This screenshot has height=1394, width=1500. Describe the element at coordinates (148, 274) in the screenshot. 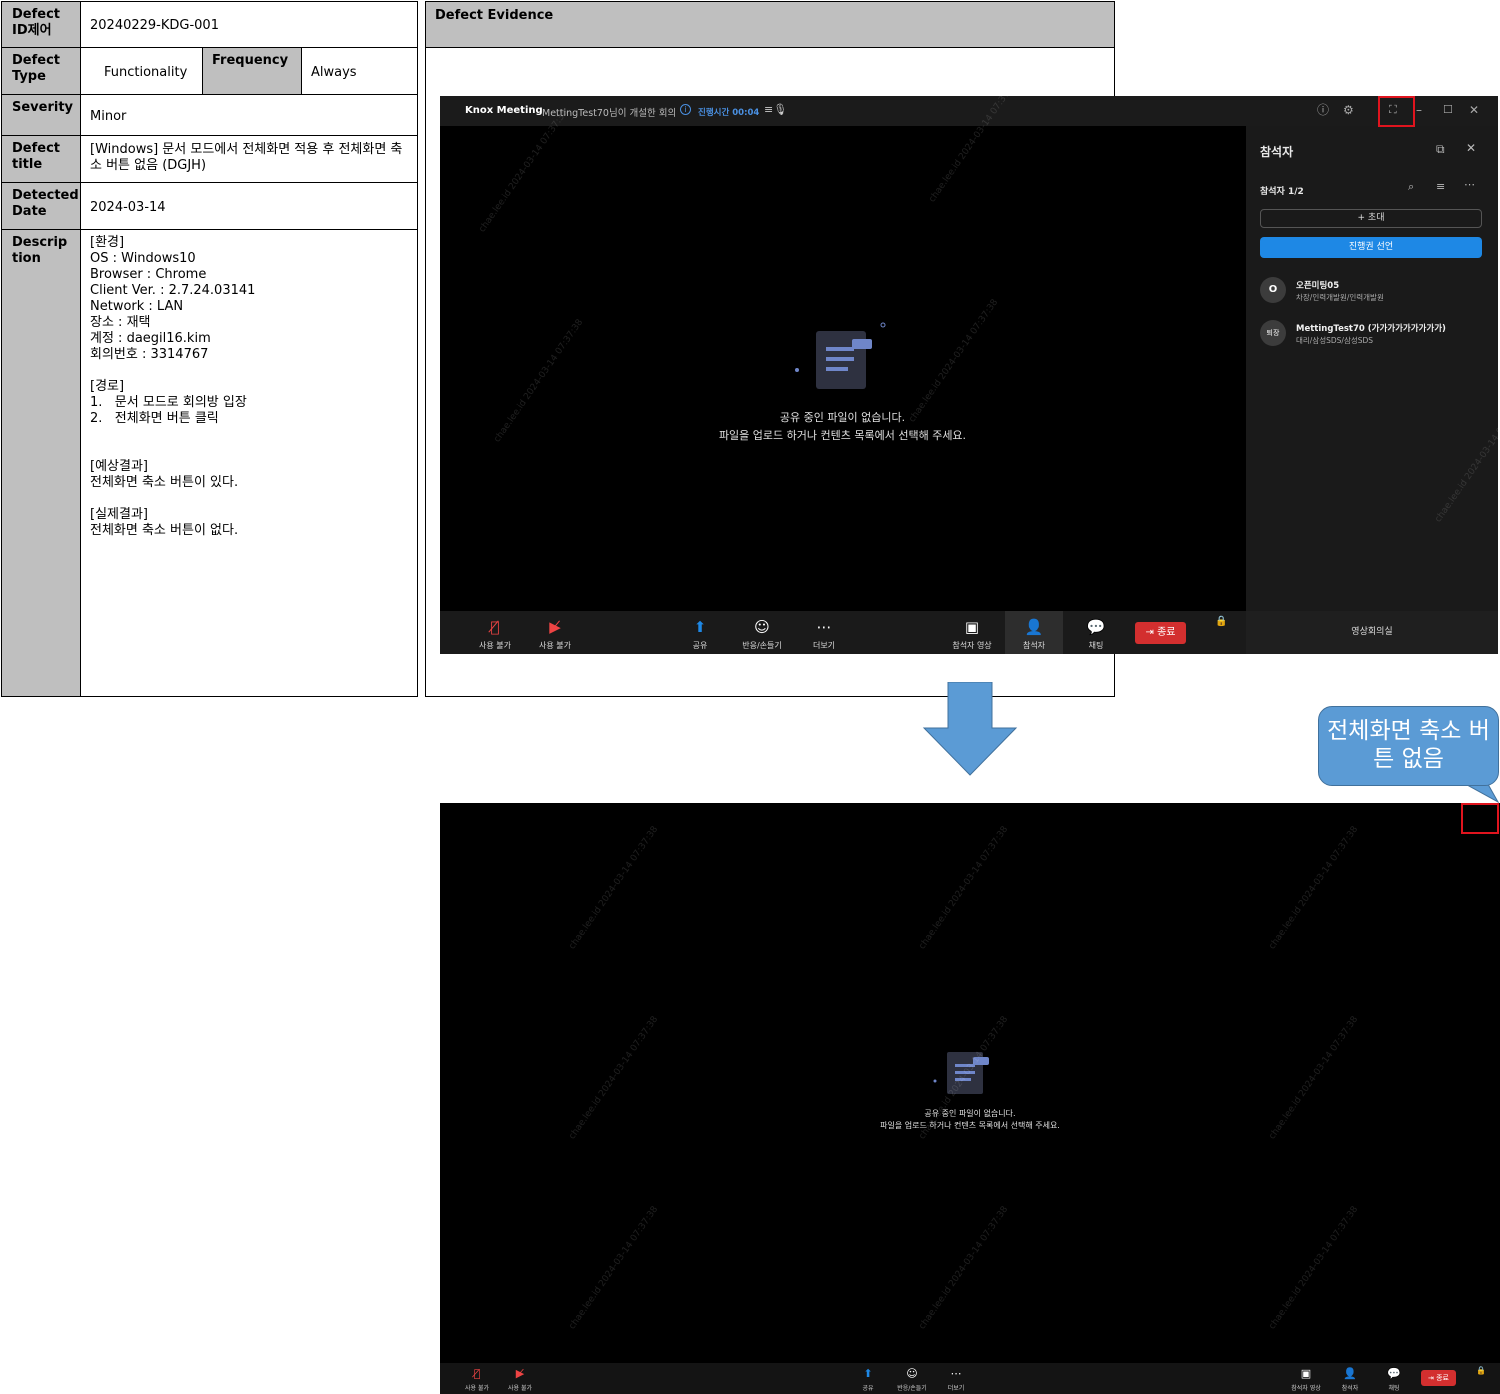

I see `description-line: Browser : Chrome` at that location.